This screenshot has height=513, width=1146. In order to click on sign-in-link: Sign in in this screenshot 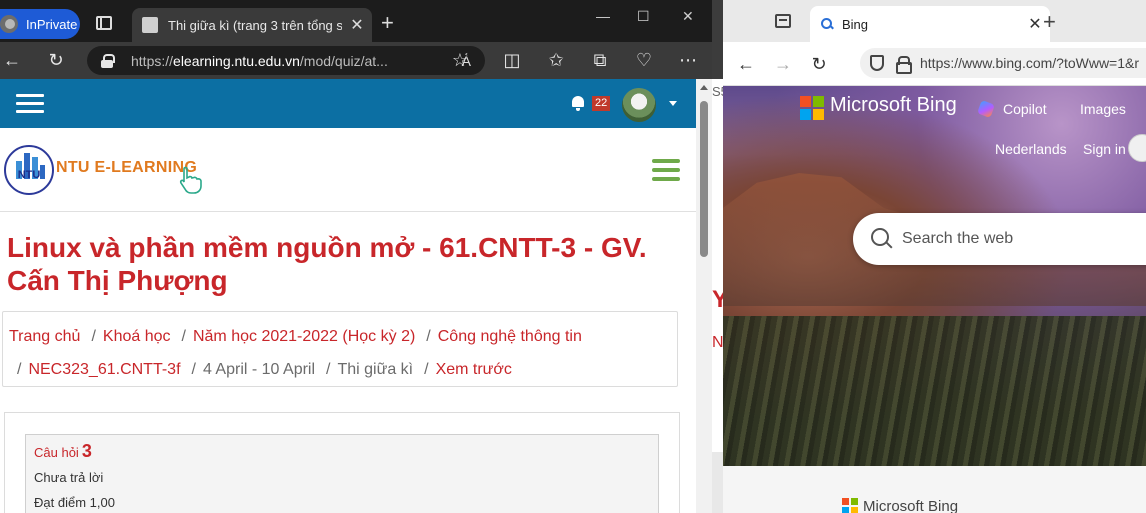, I will do `click(1104, 149)`.